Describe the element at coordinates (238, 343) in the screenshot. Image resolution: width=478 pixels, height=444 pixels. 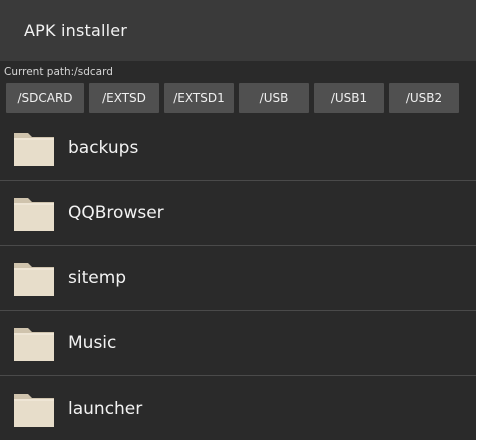
I see `folder-row-music: Music` at that location.